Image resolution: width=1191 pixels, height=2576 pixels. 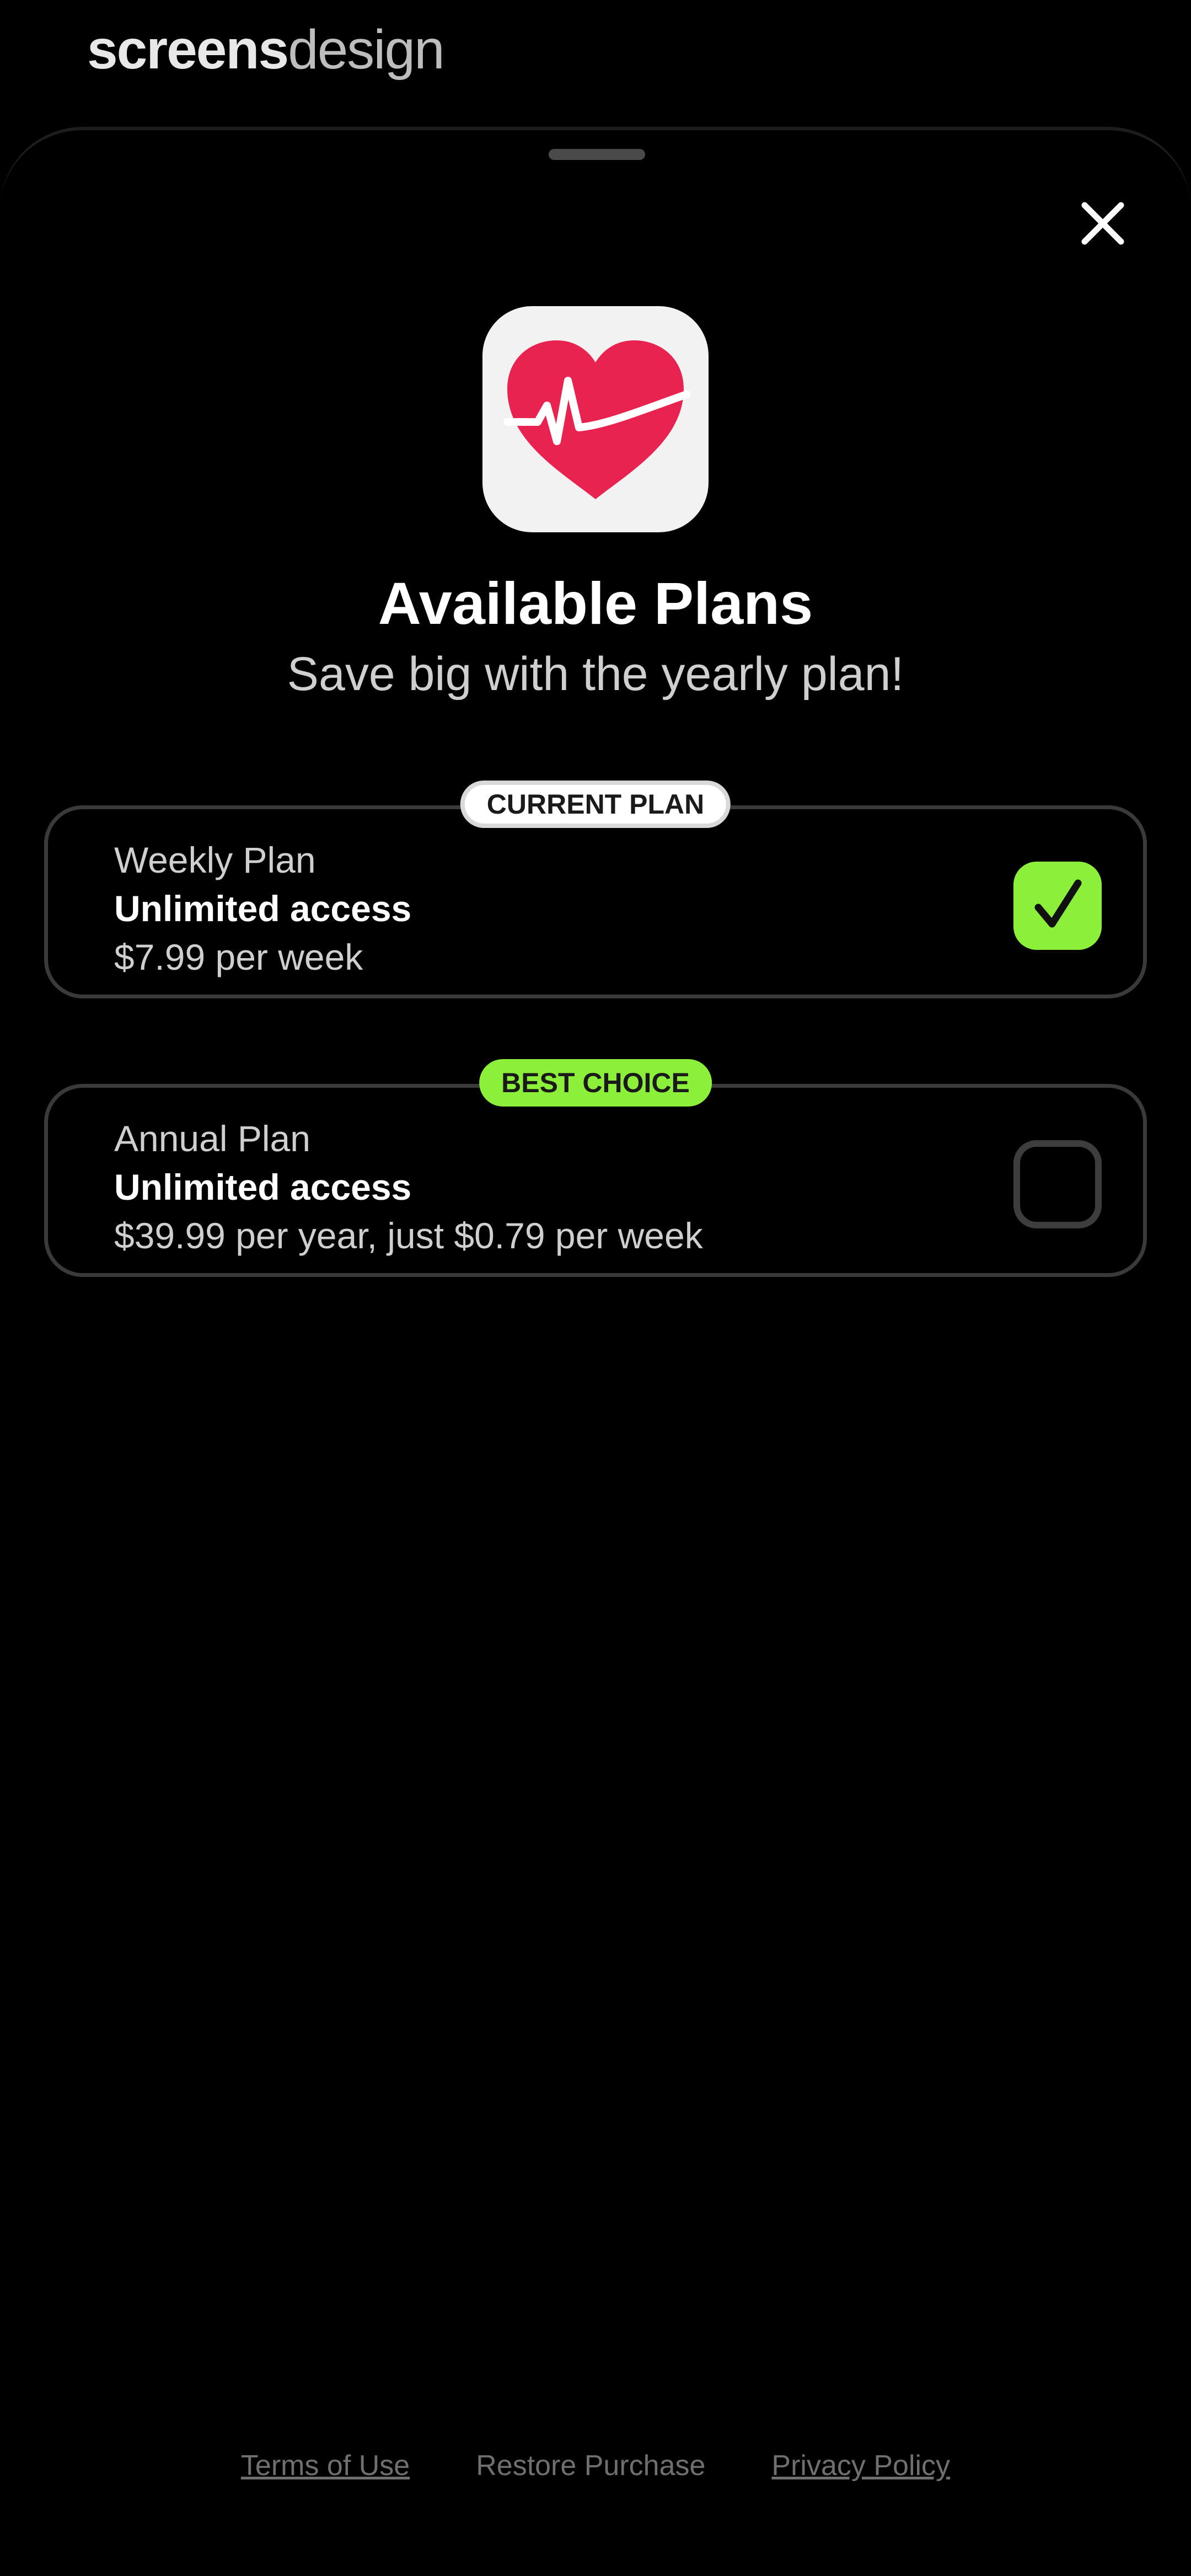 What do you see at coordinates (188, 50) in the screenshot?
I see `watermark-bold-text: screens` at bounding box center [188, 50].